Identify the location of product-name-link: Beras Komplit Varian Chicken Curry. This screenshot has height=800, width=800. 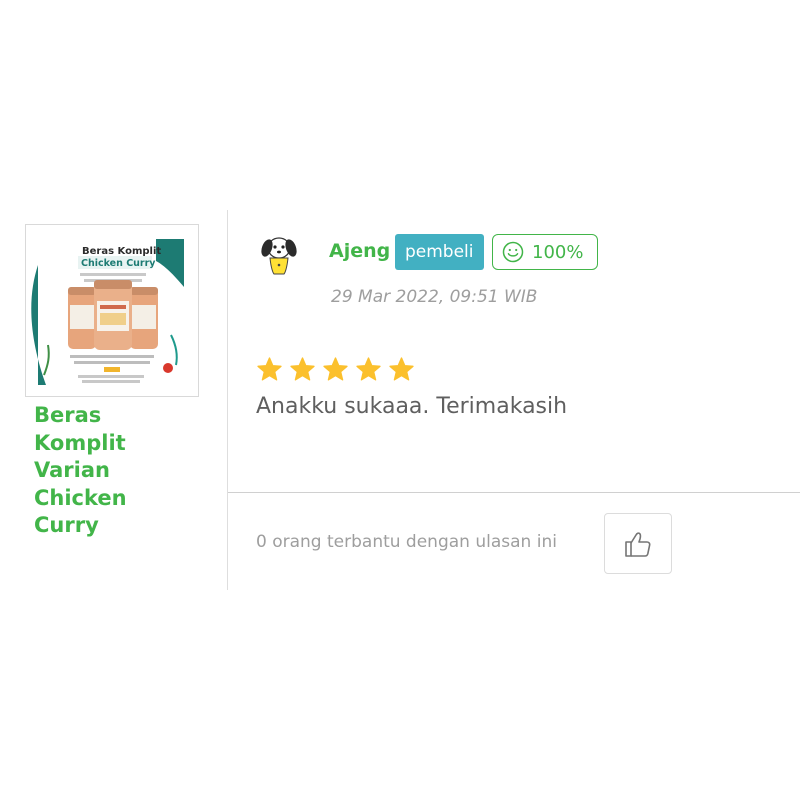
(109, 471).